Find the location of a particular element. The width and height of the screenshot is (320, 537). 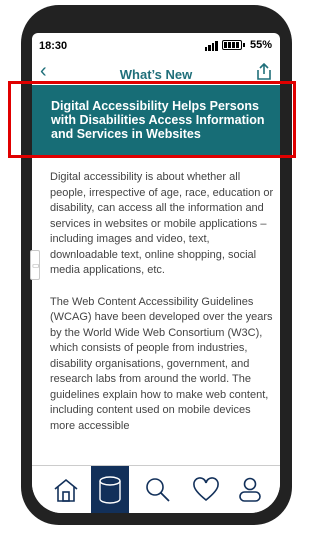

tab-home is located at coordinates (66, 489).